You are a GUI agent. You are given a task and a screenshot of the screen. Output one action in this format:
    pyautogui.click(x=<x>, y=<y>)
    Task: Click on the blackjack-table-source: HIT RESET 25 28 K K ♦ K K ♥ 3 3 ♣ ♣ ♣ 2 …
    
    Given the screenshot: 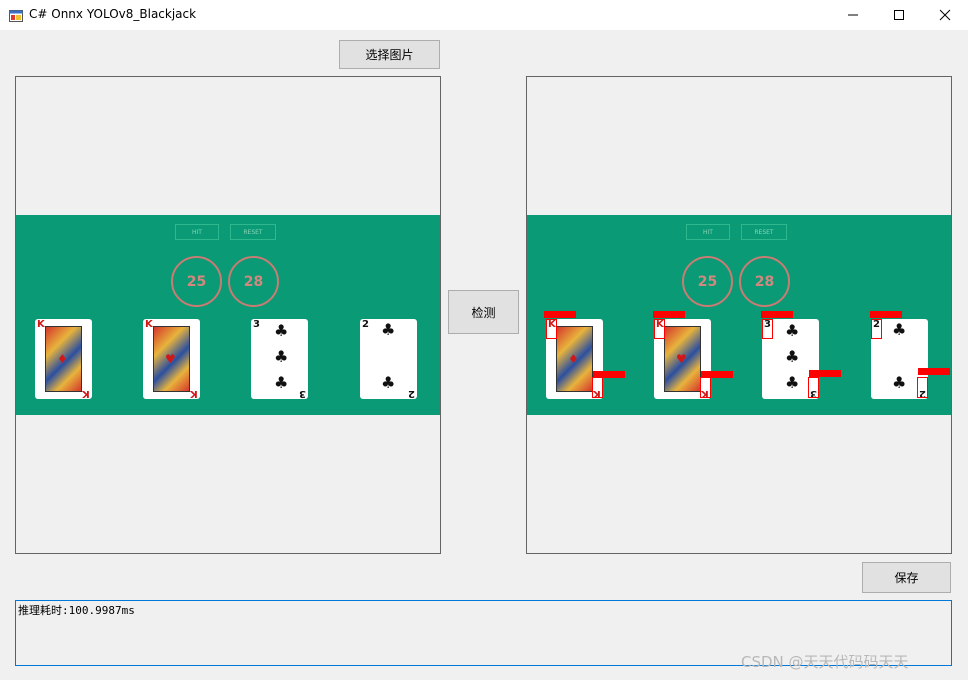 What is the action you would take?
    pyautogui.click(x=228, y=315)
    